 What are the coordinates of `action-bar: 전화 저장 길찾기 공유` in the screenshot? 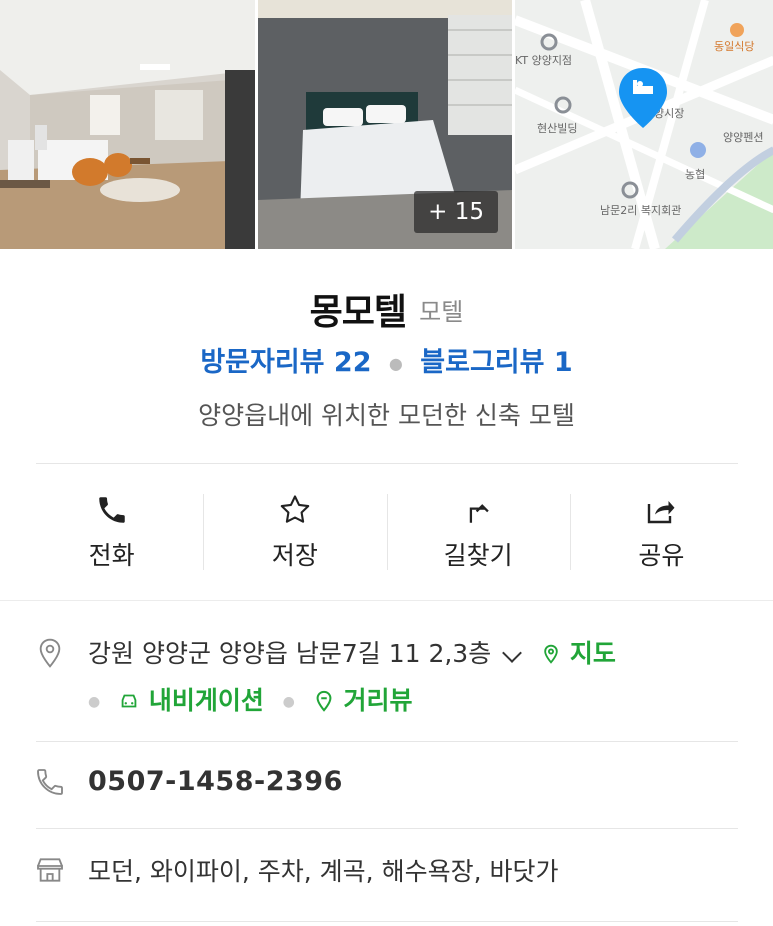 It's located at (386, 532).